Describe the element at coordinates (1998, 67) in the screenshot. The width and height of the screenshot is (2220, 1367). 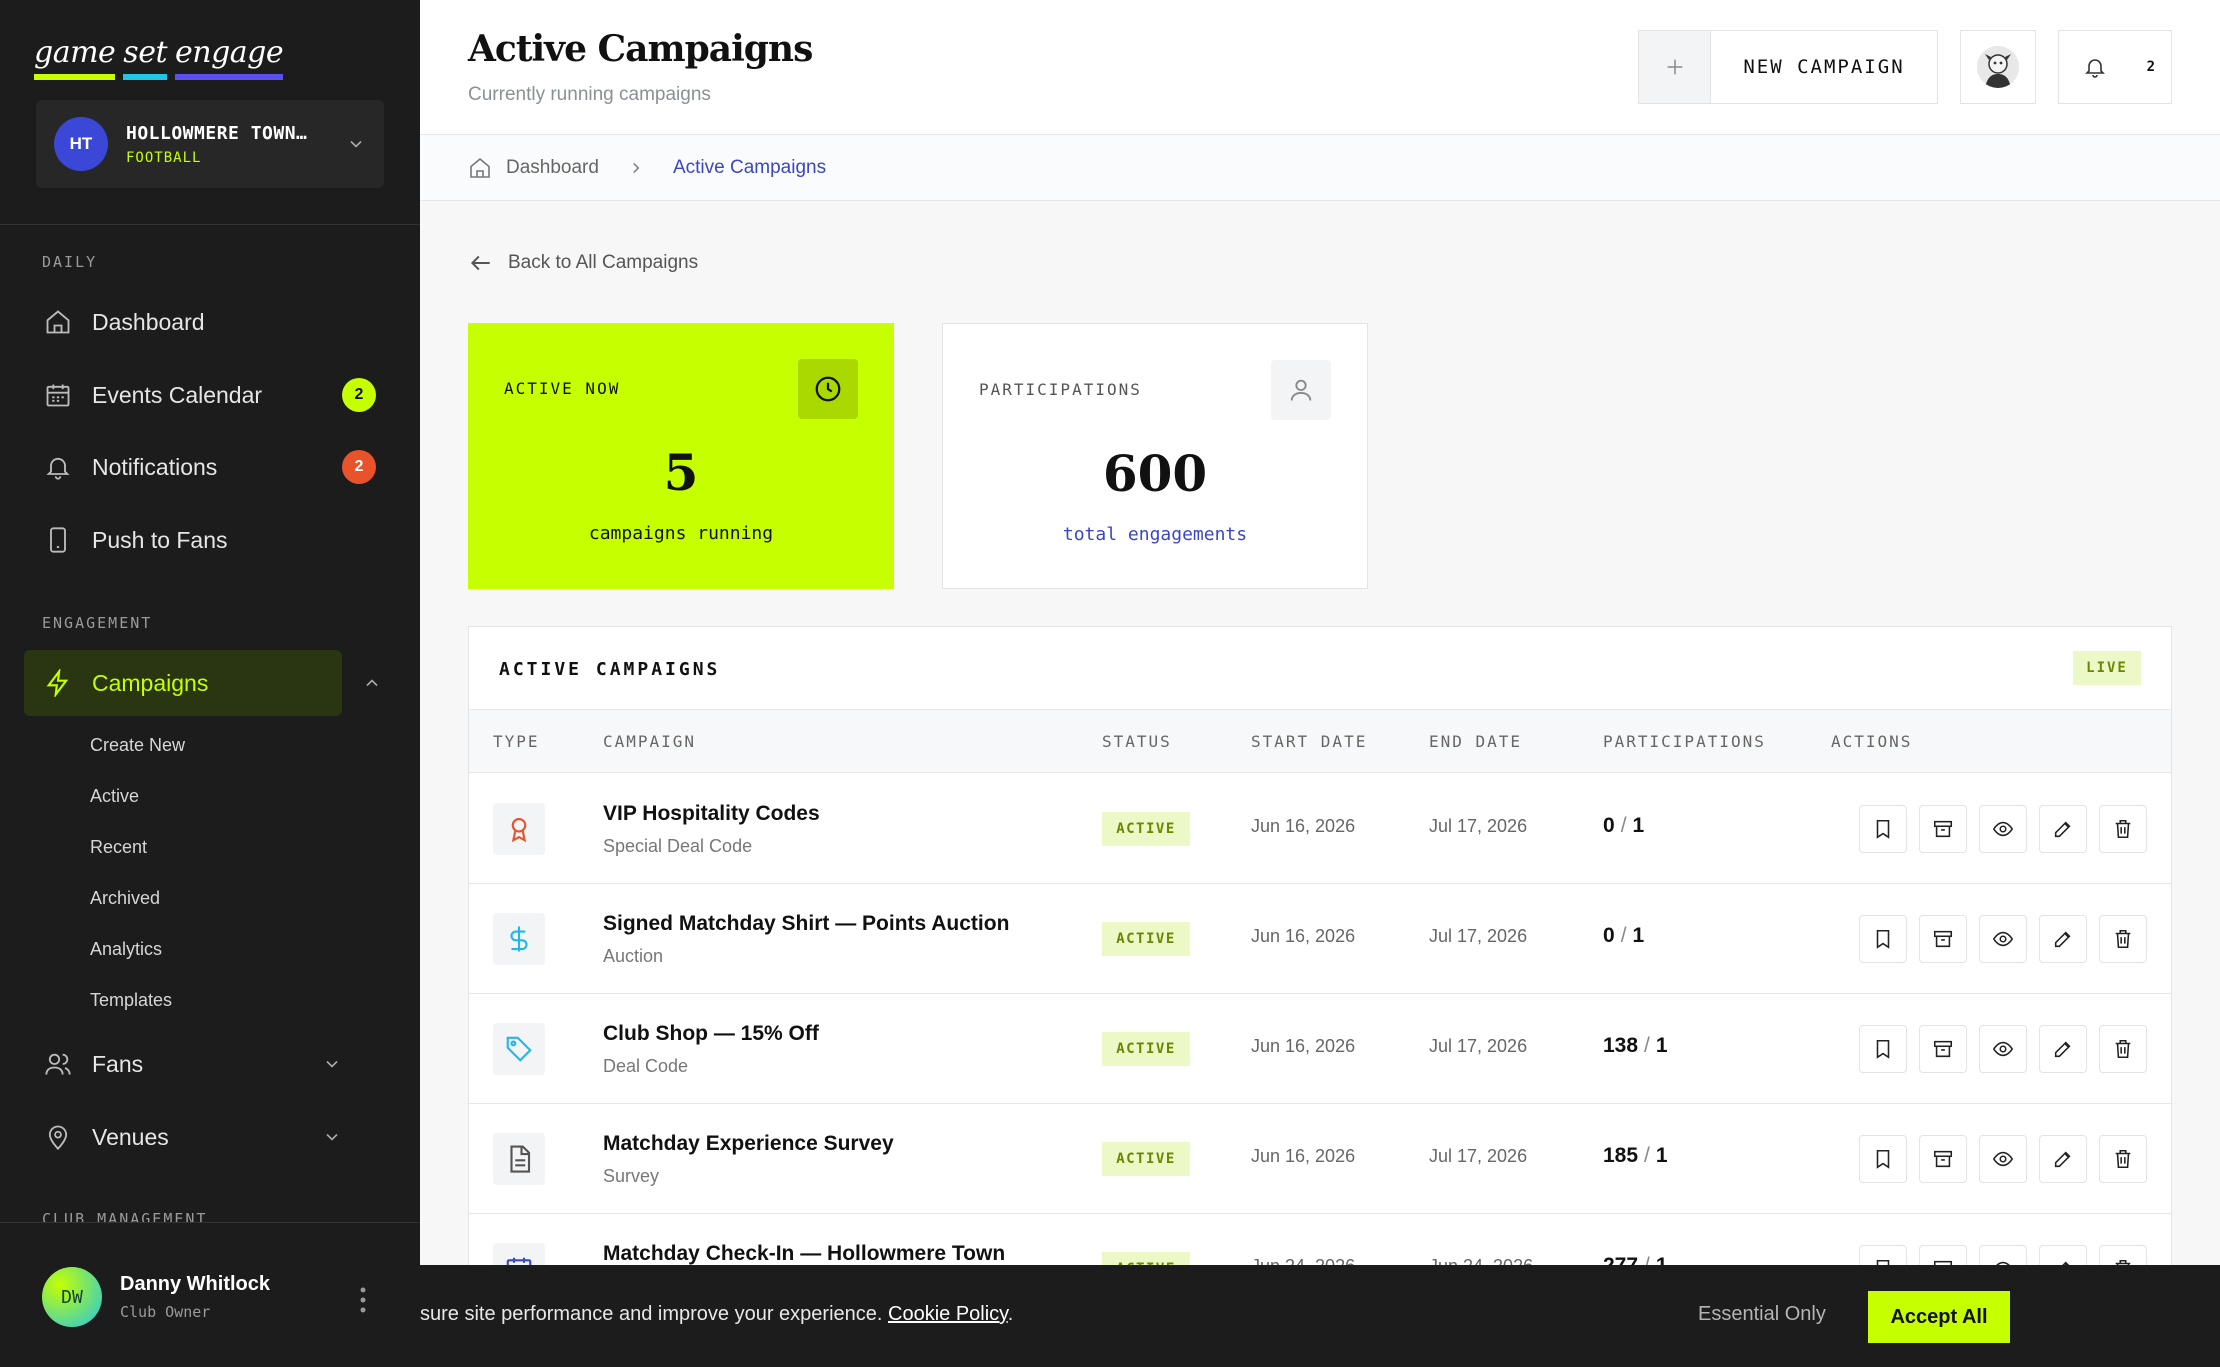
I see `account-avatar-button` at that location.